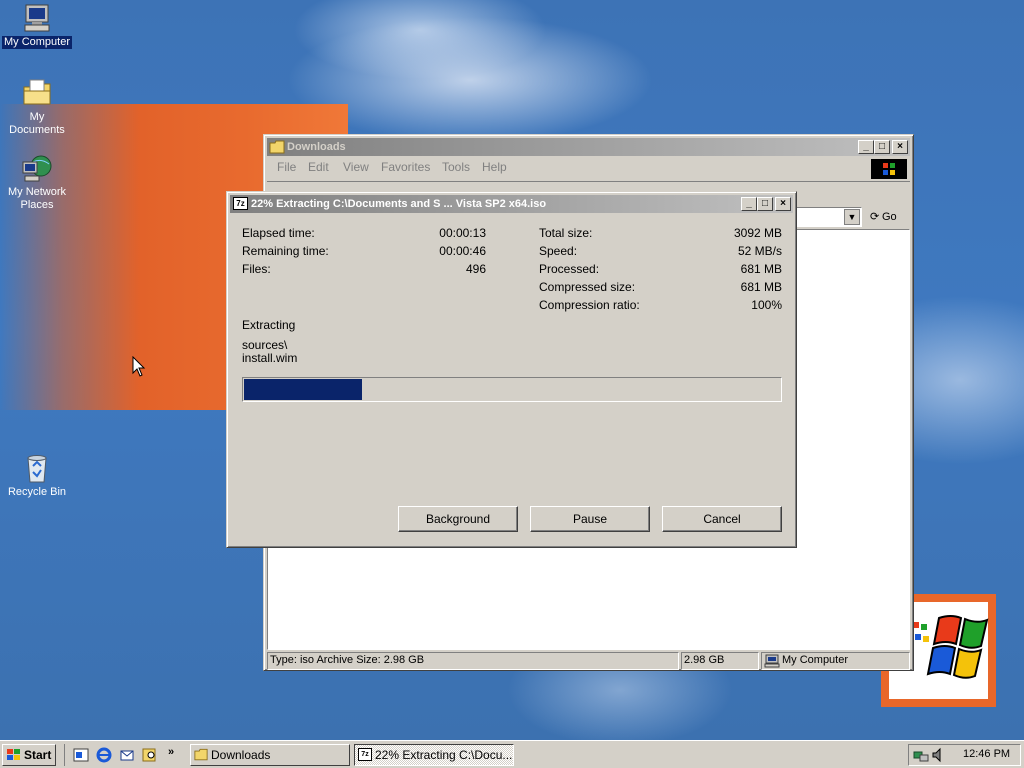  Describe the element at coordinates (356, 167) in the screenshot. I see `menu-view: View` at that location.